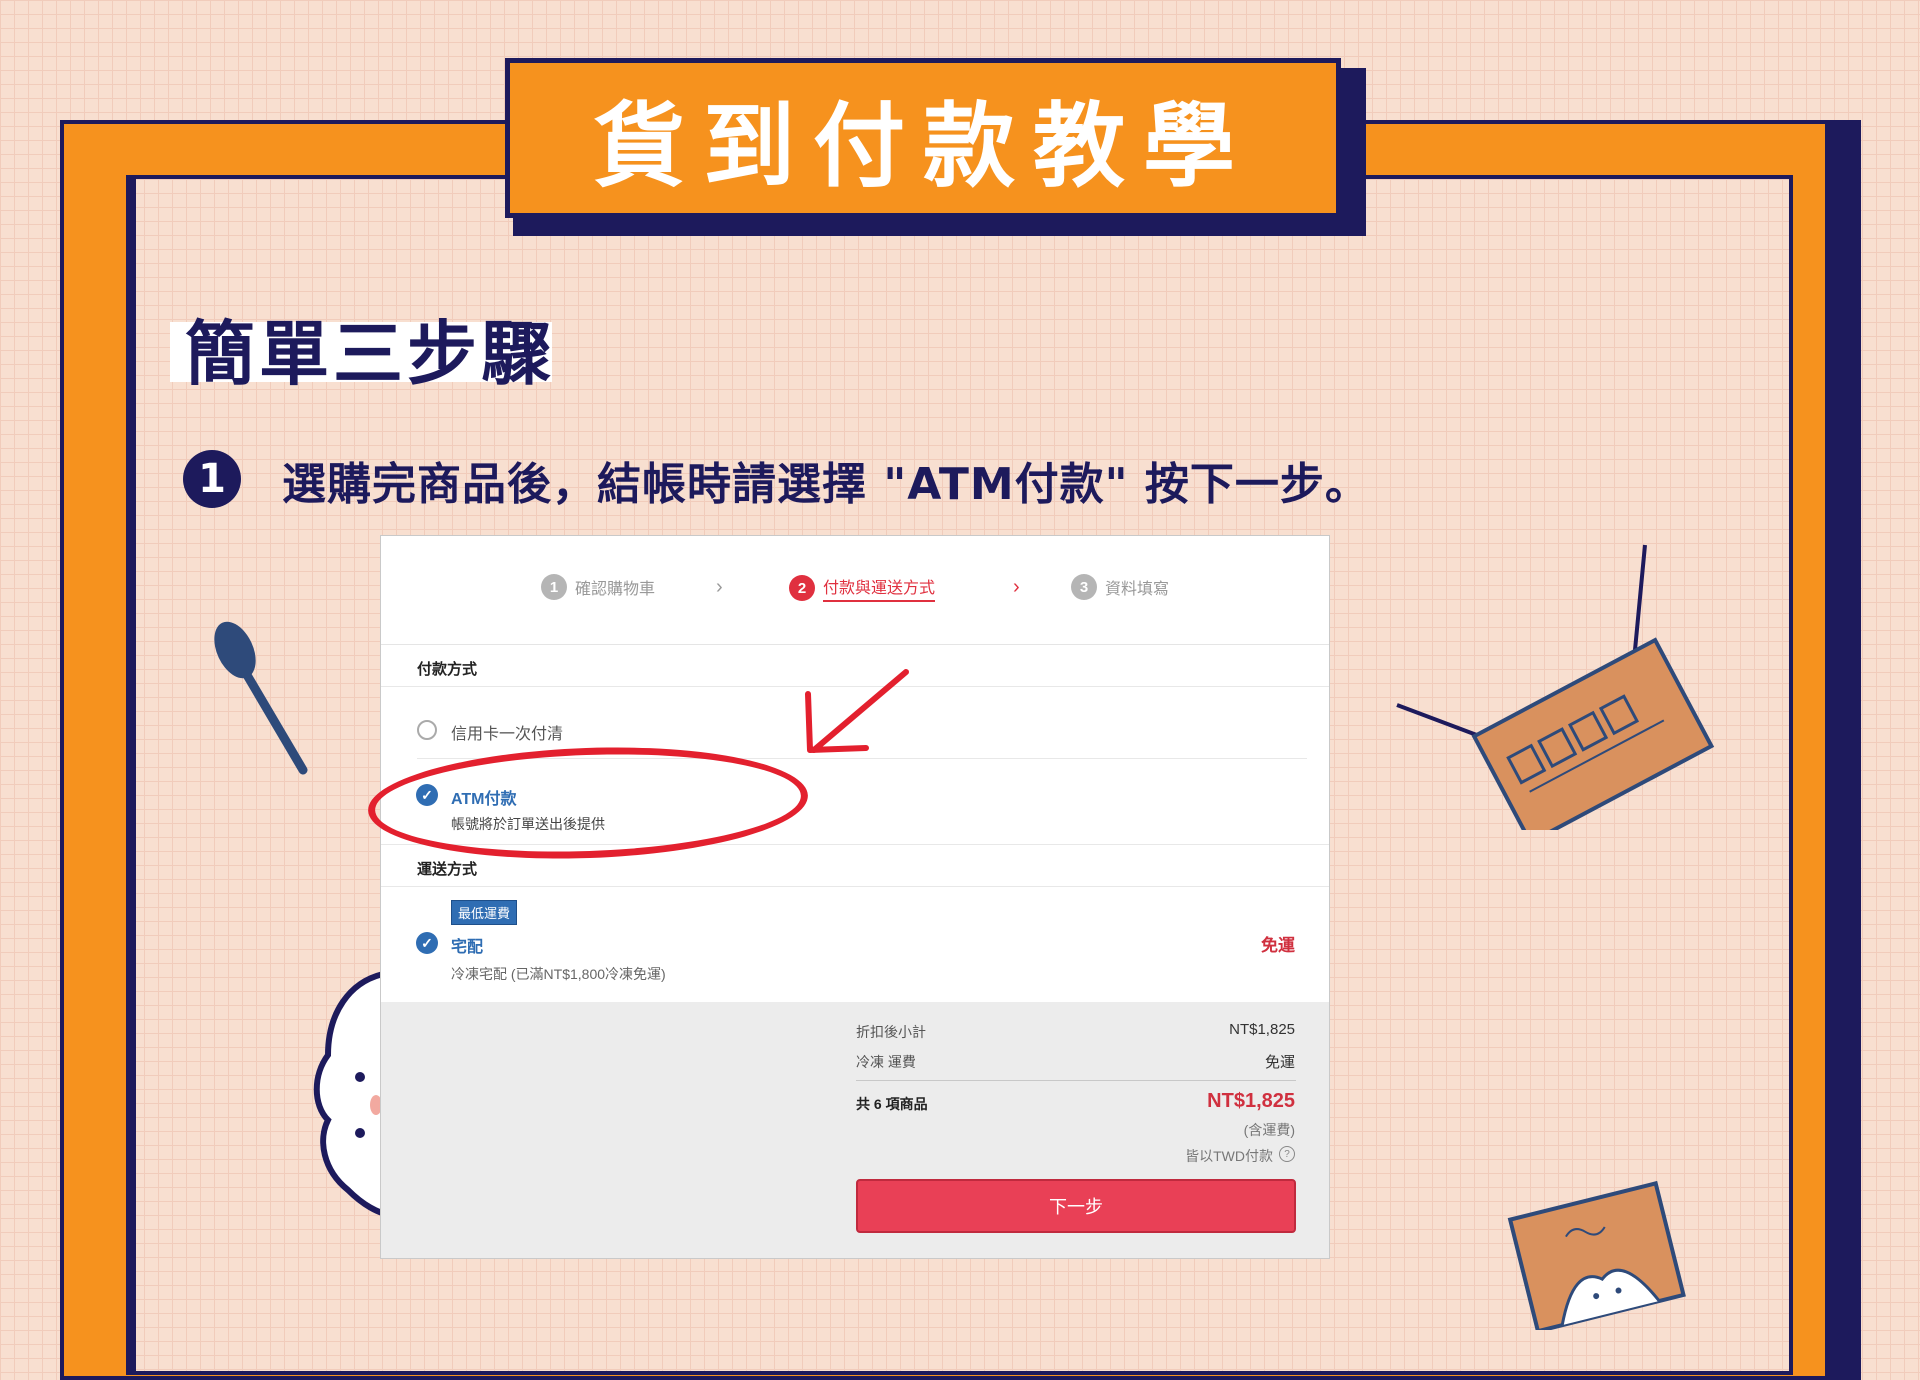 This screenshot has height=1380, width=1920. Describe the element at coordinates (892, 1104) in the screenshot. I see `item-count-label: 共 6 項商品` at that location.